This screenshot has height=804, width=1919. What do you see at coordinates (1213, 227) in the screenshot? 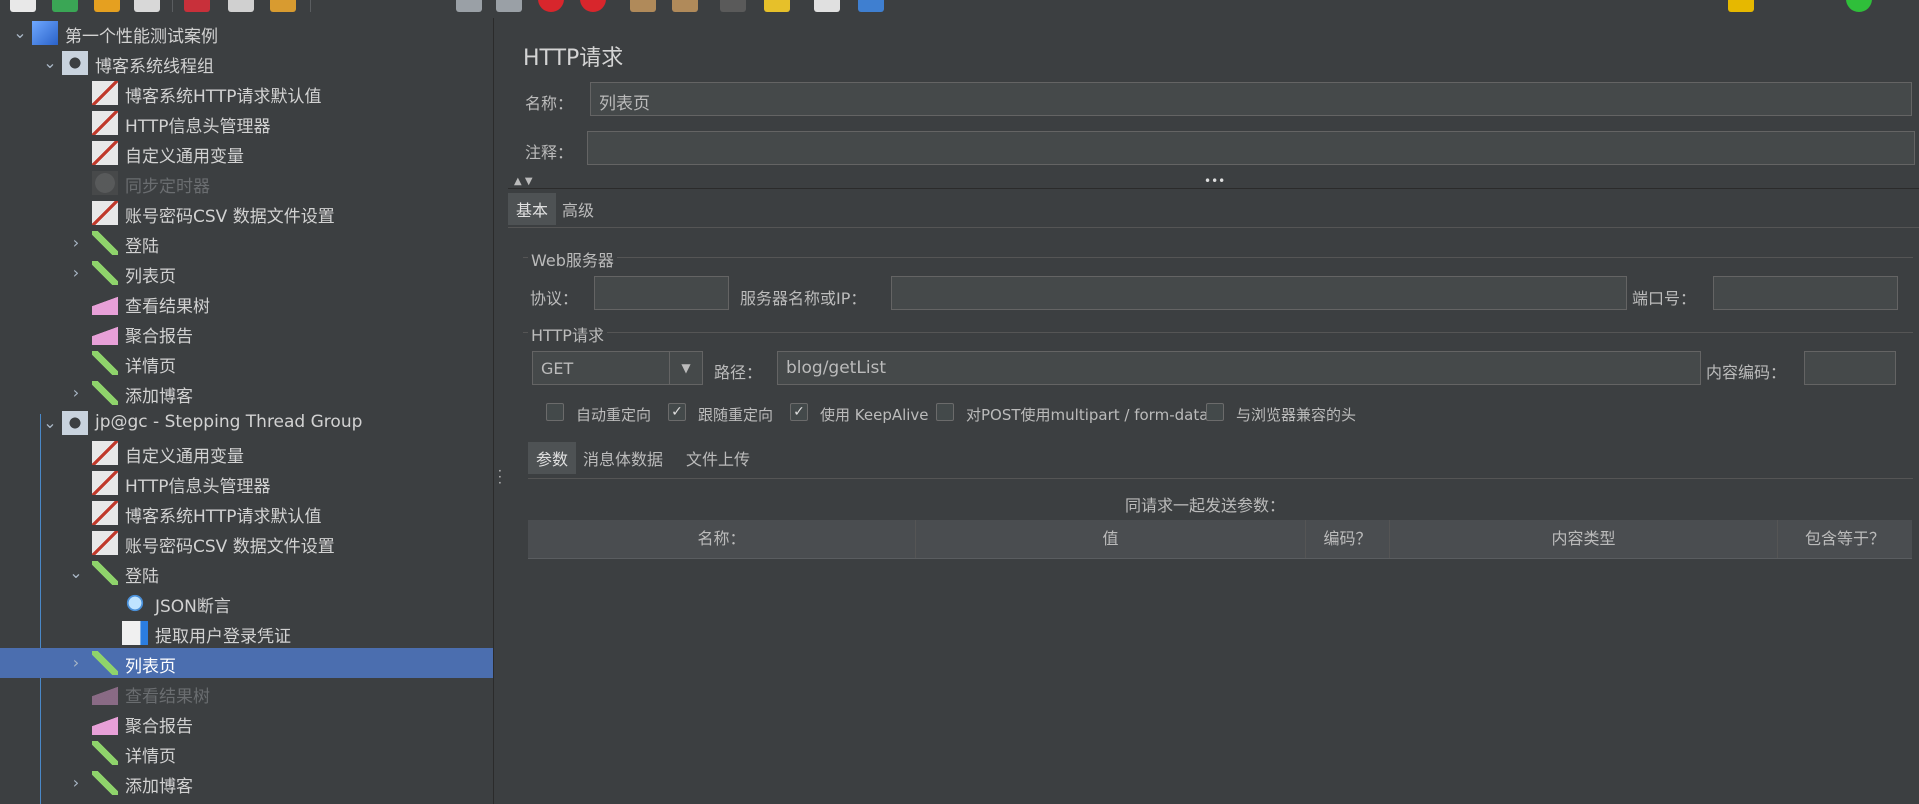
I see `tab-underline` at bounding box center [1213, 227].